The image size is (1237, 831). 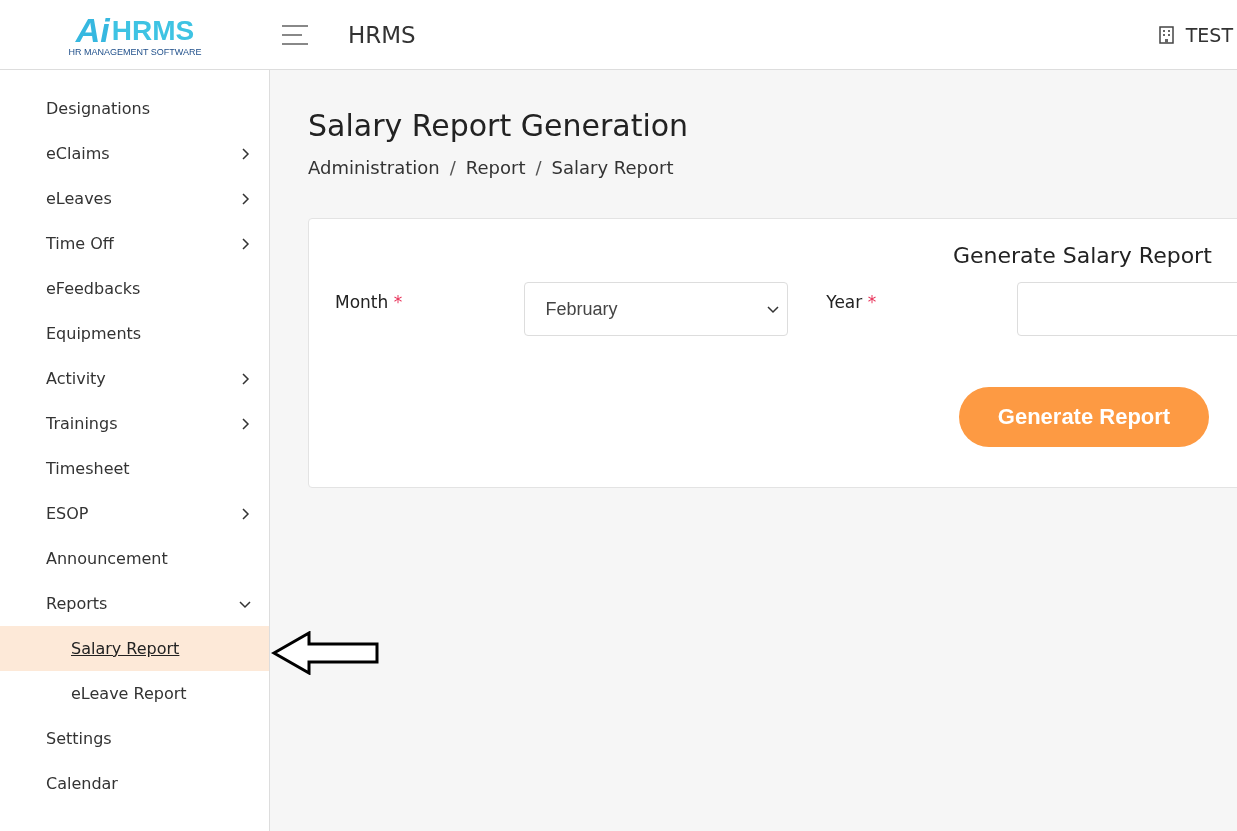 I want to click on sidebar-subitem: eLeave Report, so click(x=134, y=693).